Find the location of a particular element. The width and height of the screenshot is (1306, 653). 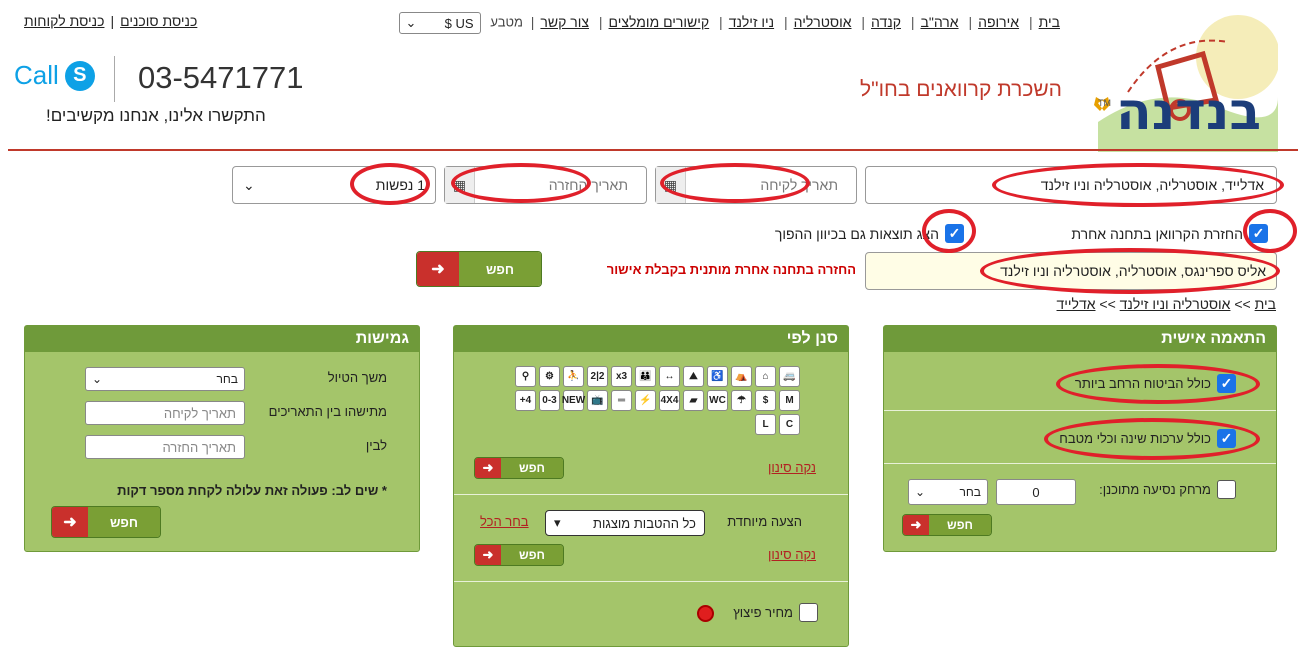

breadcrumb-home: בית is located at coordinates (1265, 304).